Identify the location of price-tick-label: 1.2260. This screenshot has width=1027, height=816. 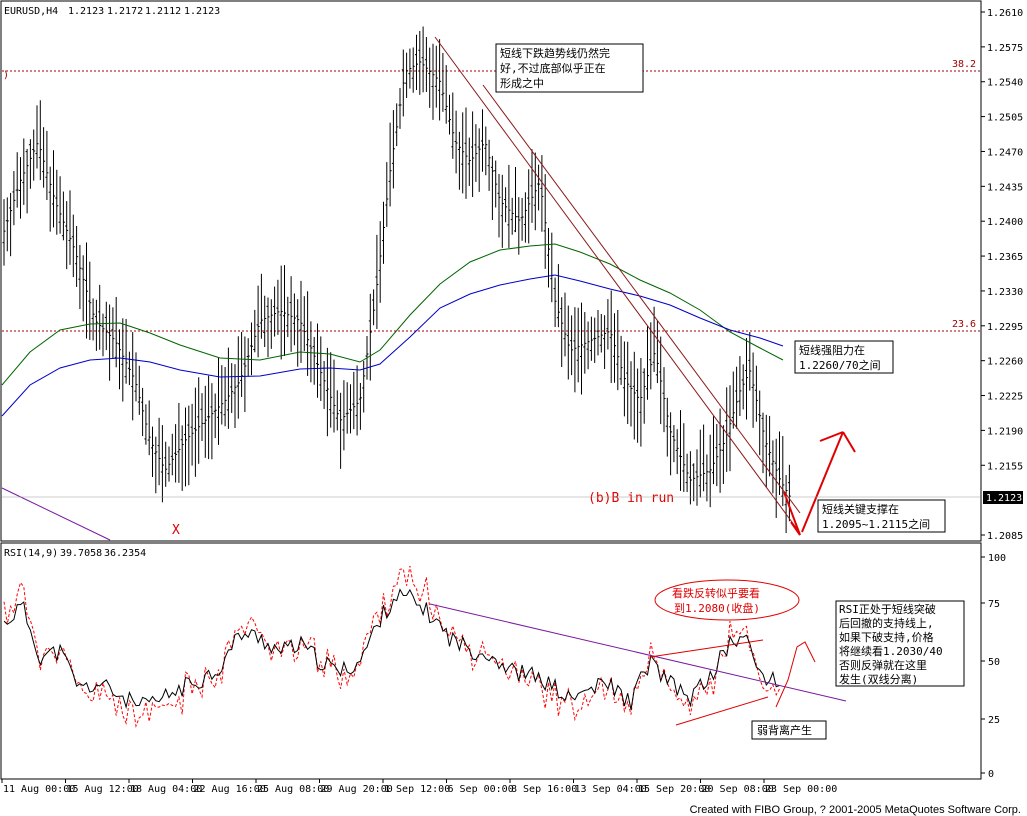
(1005, 362).